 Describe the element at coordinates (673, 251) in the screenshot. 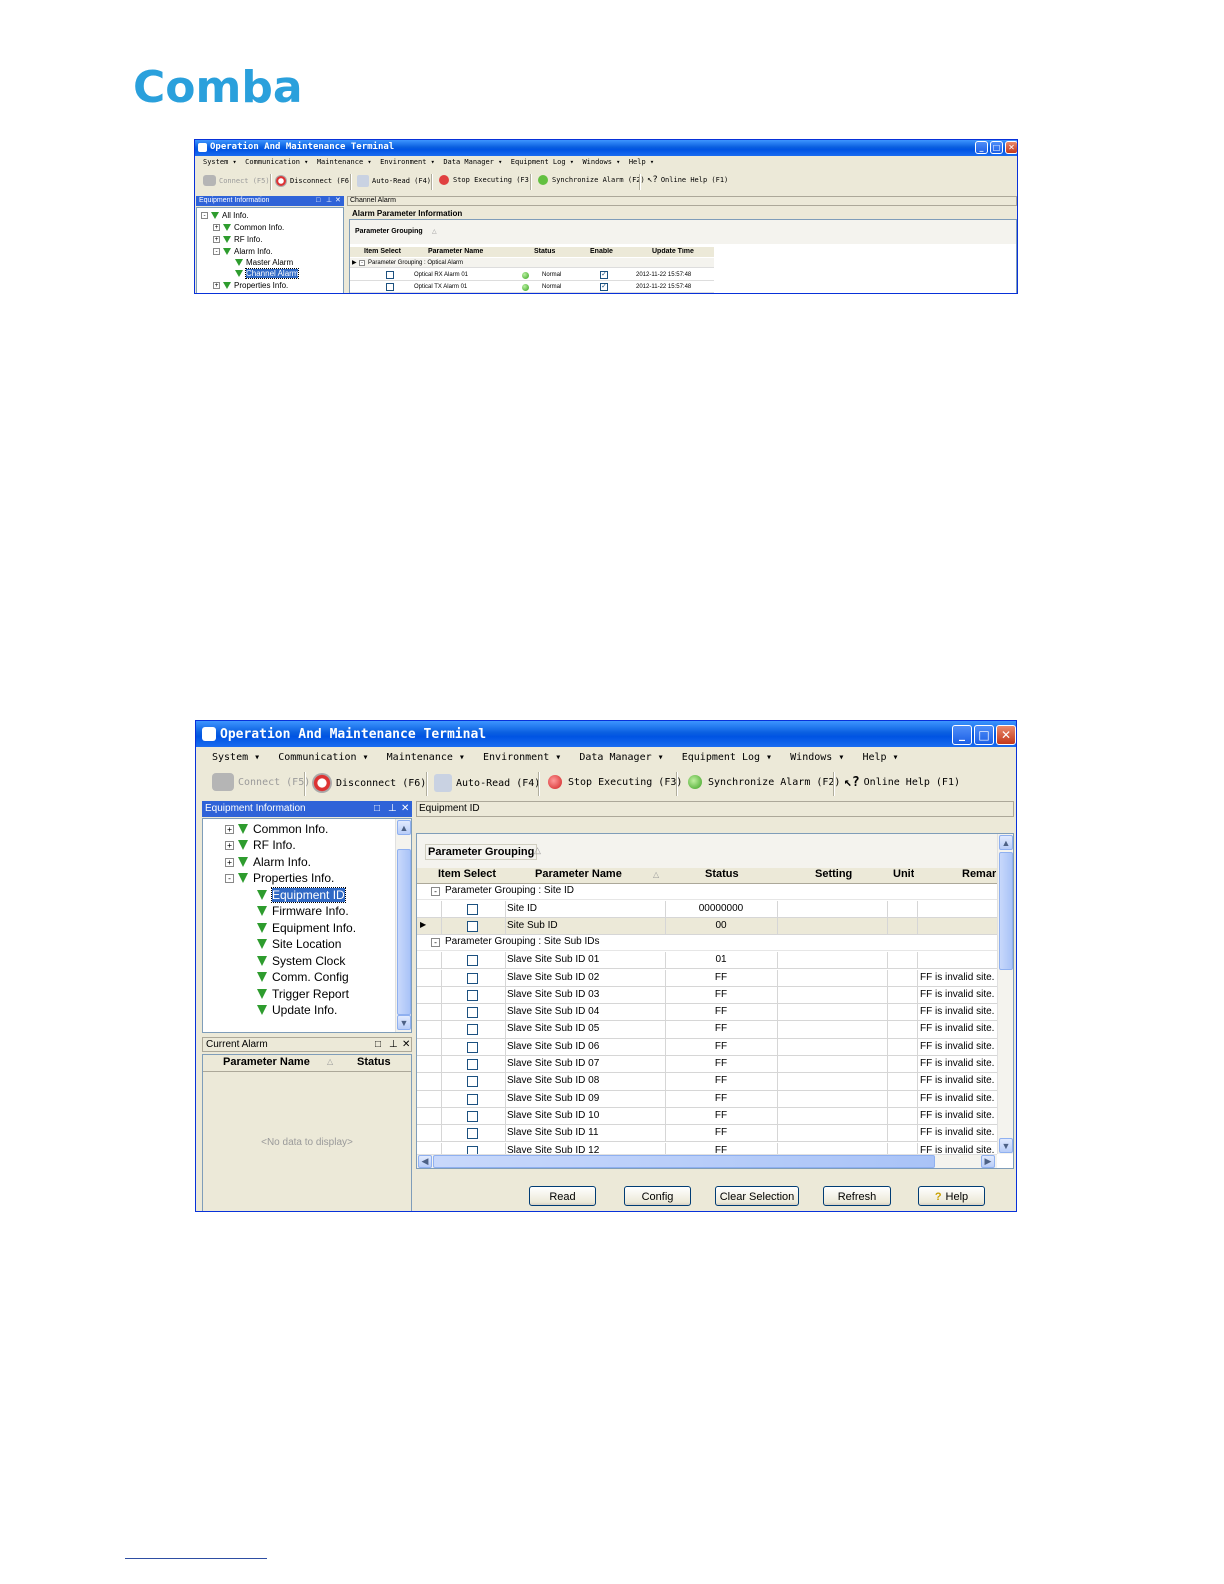

I see `col-update-time: Update Time` at that location.